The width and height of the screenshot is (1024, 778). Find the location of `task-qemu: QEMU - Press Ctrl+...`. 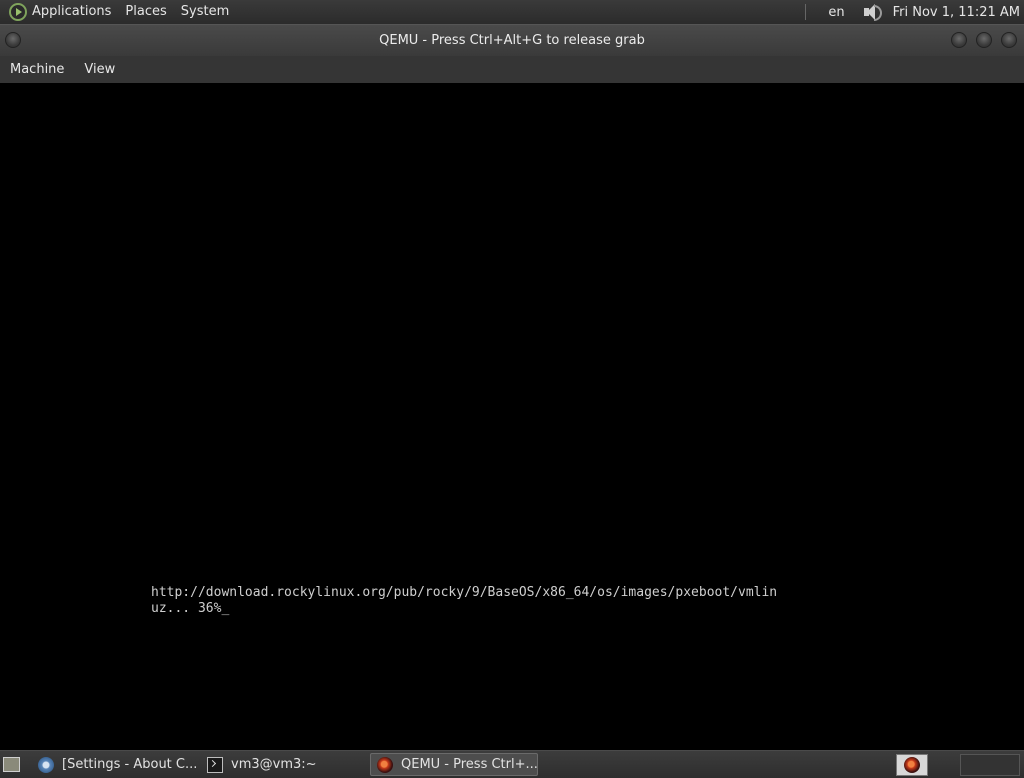

task-qemu: QEMU - Press Ctrl+... is located at coordinates (454, 764).